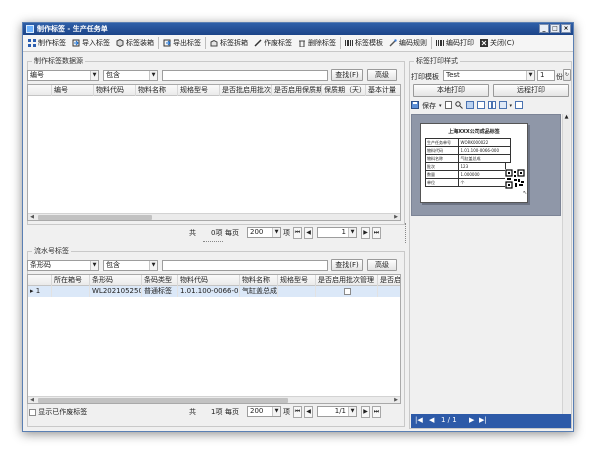  What do you see at coordinates (555, 28) in the screenshot?
I see `maximize-button: □` at bounding box center [555, 28].